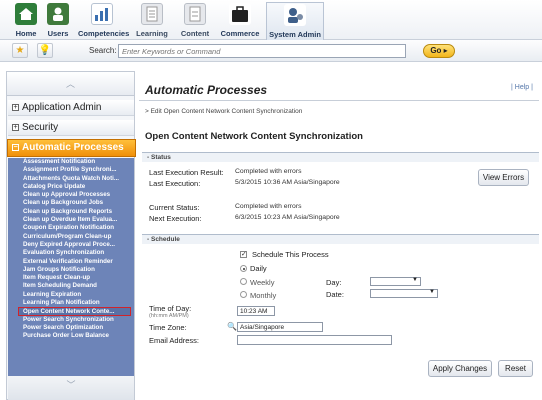  Describe the element at coordinates (268, 171) in the screenshot. I see `last-result-value: Completed with errors` at that location.